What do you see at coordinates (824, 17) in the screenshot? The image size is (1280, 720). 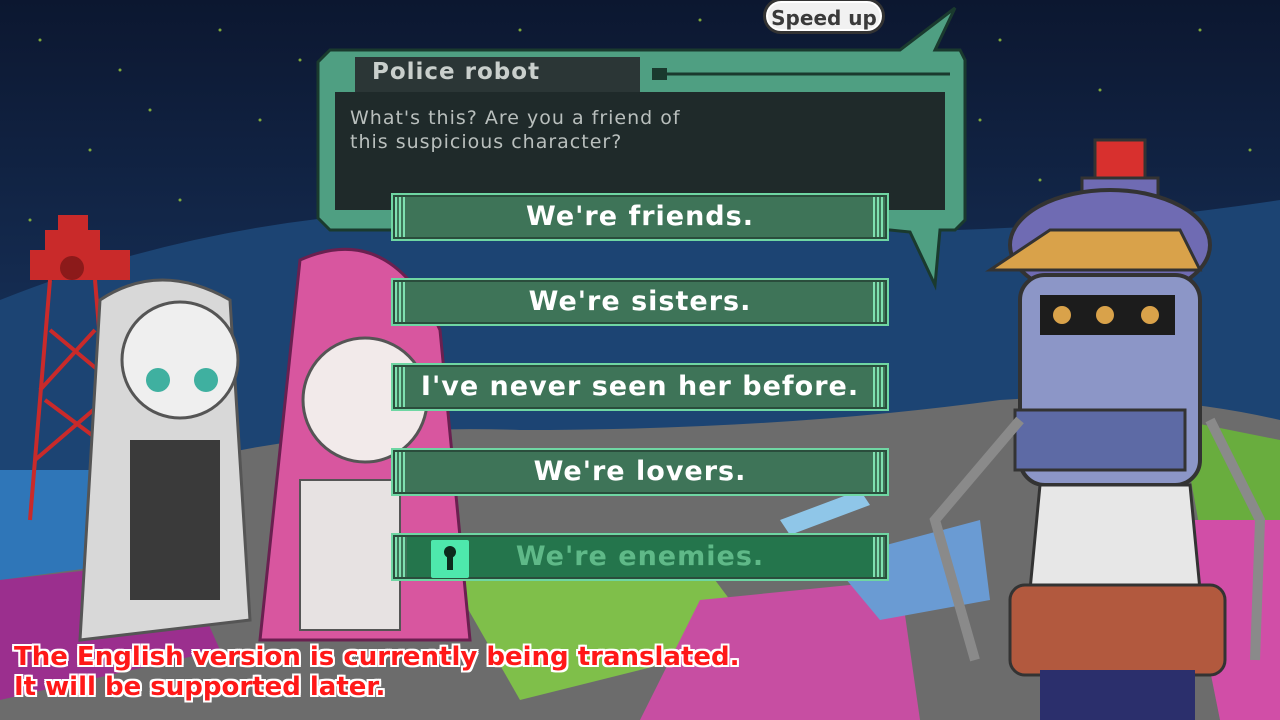 I see `speed-up-button: Speed up` at bounding box center [824, 17].